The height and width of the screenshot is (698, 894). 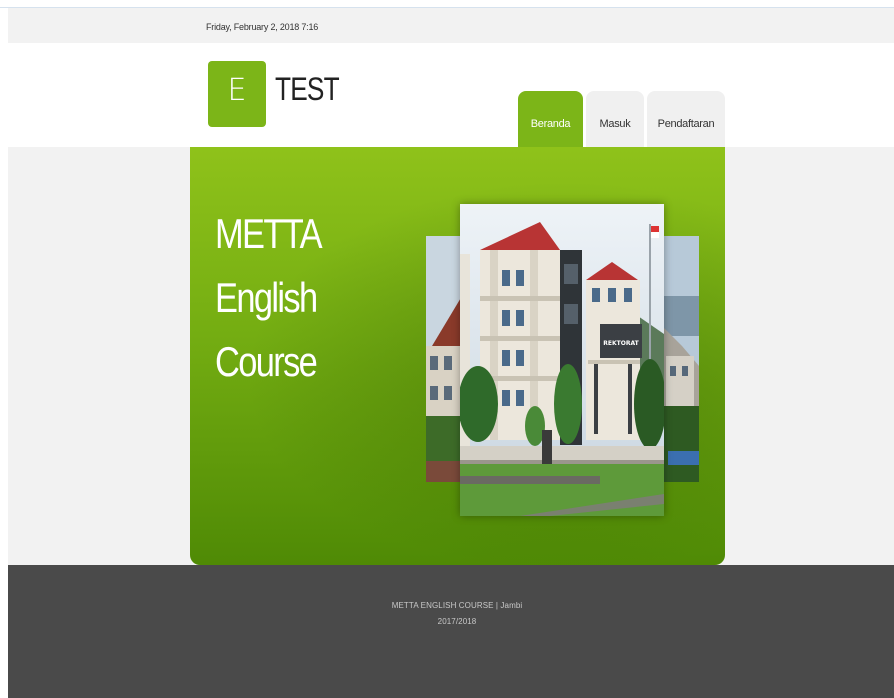 I want to click on slide-image-left, so click(x=444, y=359).